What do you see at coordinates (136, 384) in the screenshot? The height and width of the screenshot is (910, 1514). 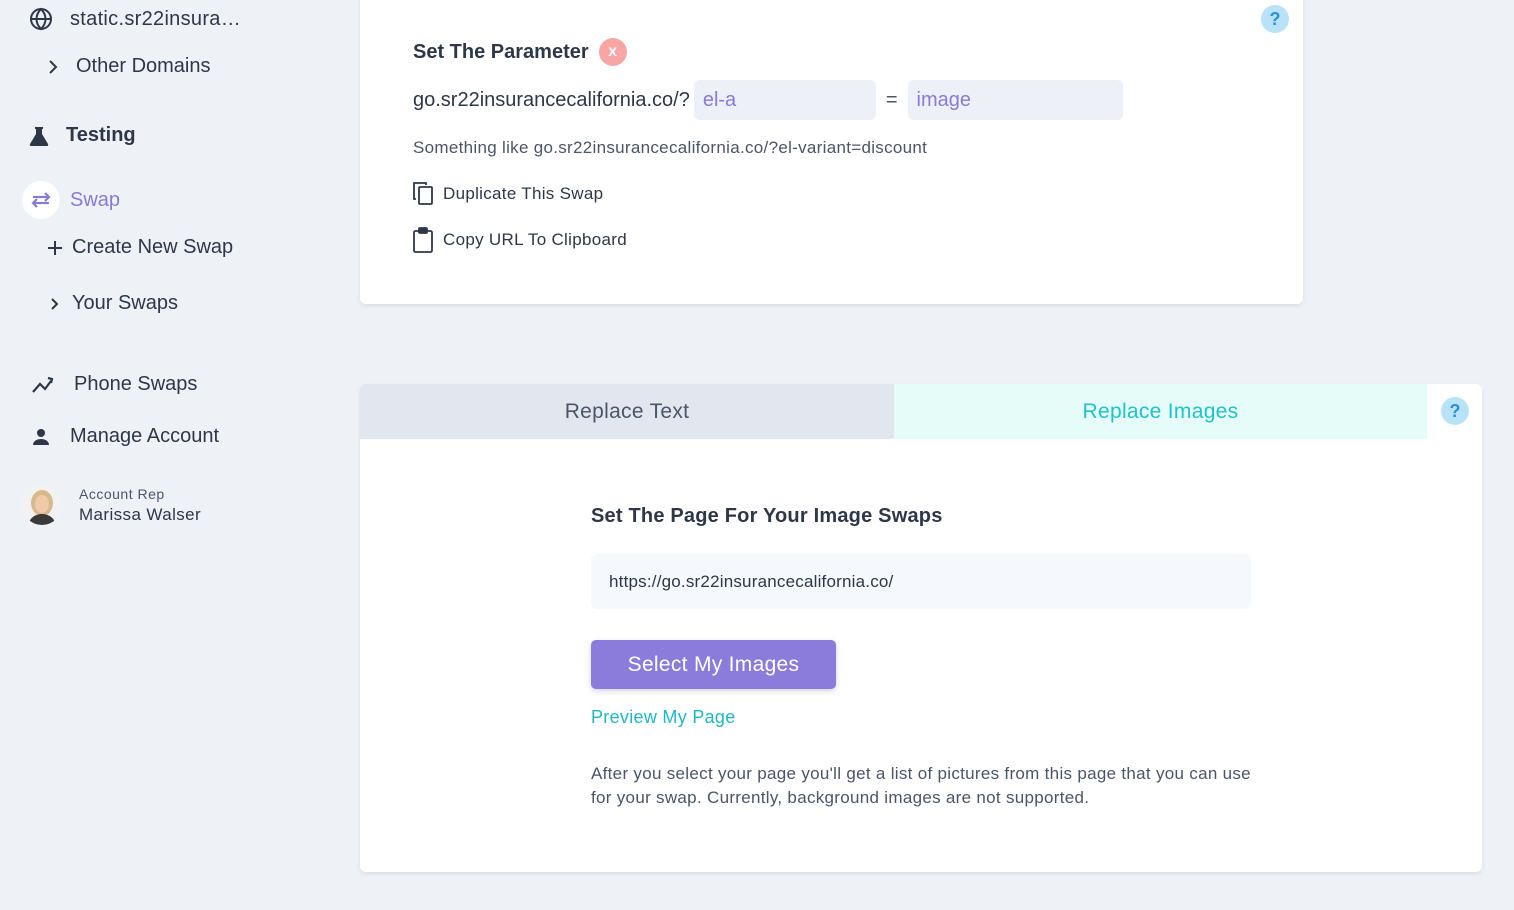 I see `sidebar-phone-swaps-label: Phone Swaps` at bounding box center [136, 384].